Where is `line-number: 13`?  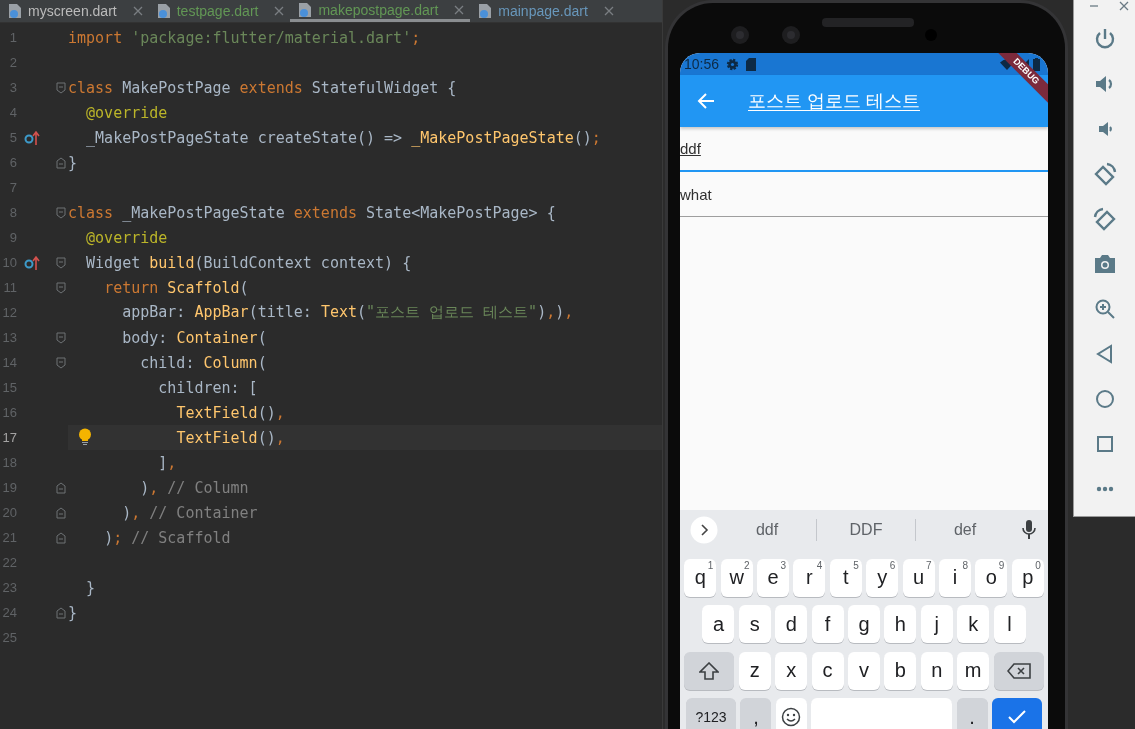 line-number: 13 is located at coordinates (9, 337).